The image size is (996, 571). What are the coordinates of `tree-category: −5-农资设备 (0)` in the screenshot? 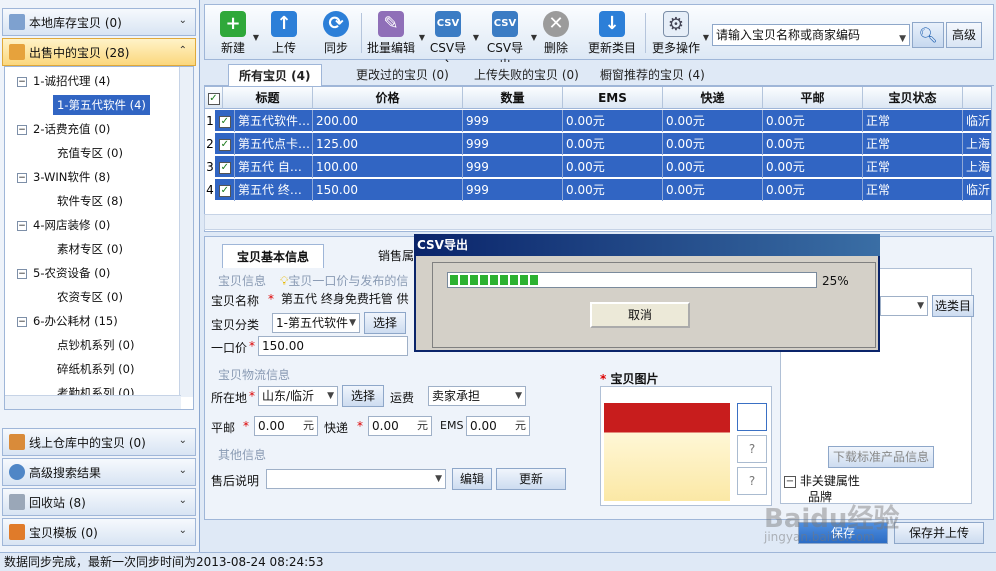 It's located at (63, 273).